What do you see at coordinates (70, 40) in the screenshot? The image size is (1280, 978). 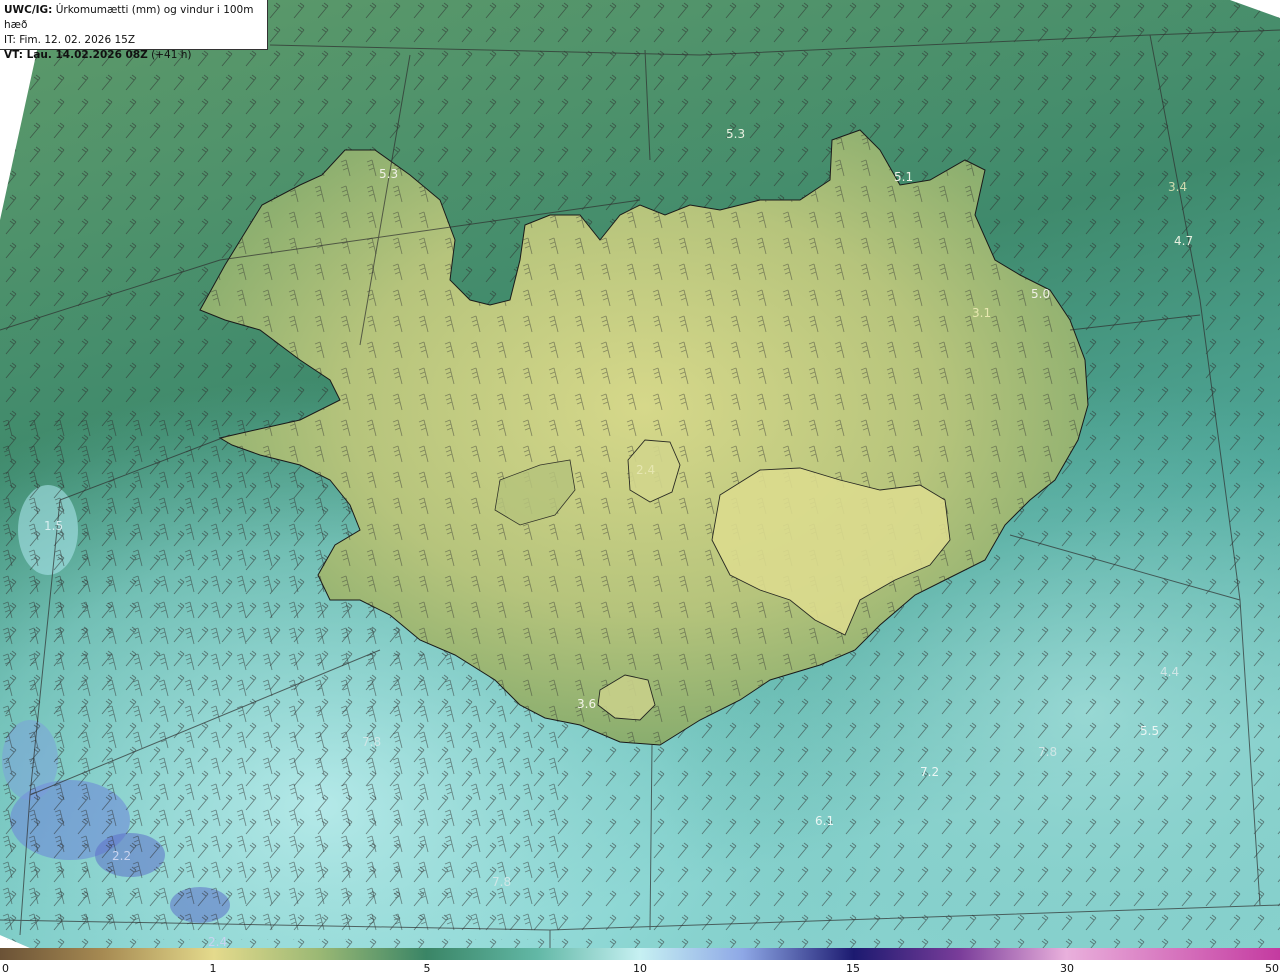 I see `issue-time: IT: Fim. 12. 02. 2026 15Z` at bounding box center [70, 40].